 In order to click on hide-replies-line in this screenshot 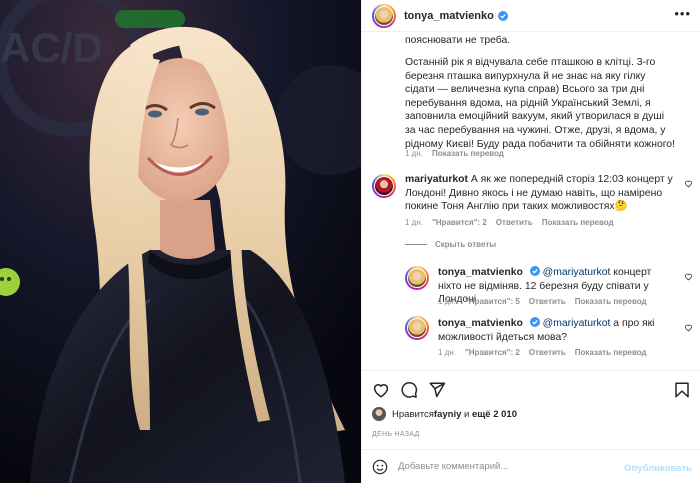, I will do `click(416, 244)`.